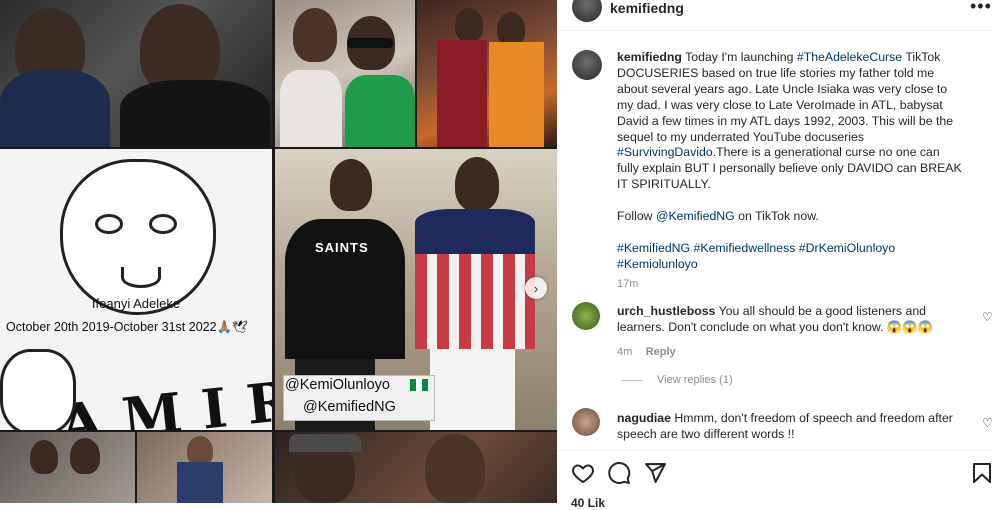 The image size is (992, 510). I want to click on amiri-text: AMIRI, so click(164, 395).